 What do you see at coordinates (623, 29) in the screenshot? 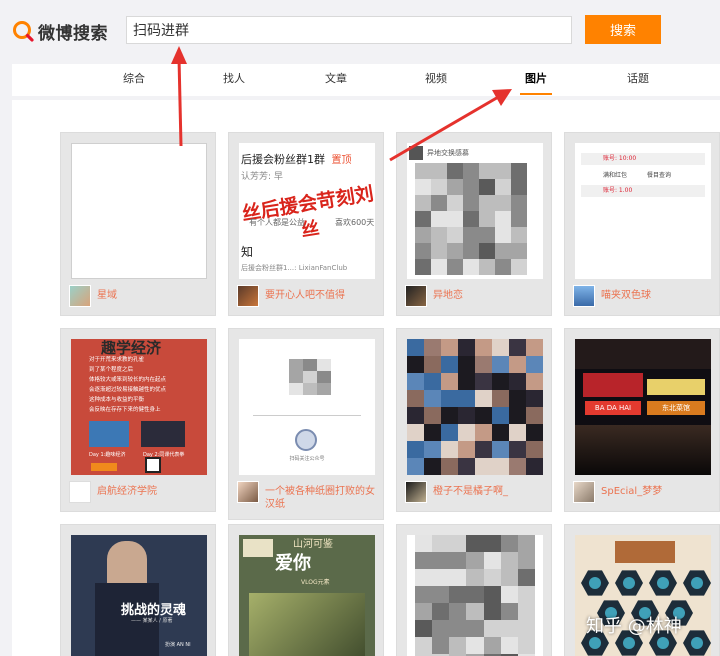
I see `search-button: 搜索` at bounding box center [623, 29].